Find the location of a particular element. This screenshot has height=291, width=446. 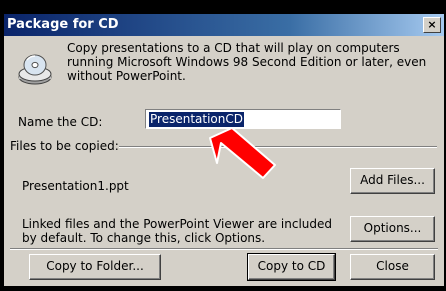

cd-name-input: PresentationCD is located at coordinates (243, 119).